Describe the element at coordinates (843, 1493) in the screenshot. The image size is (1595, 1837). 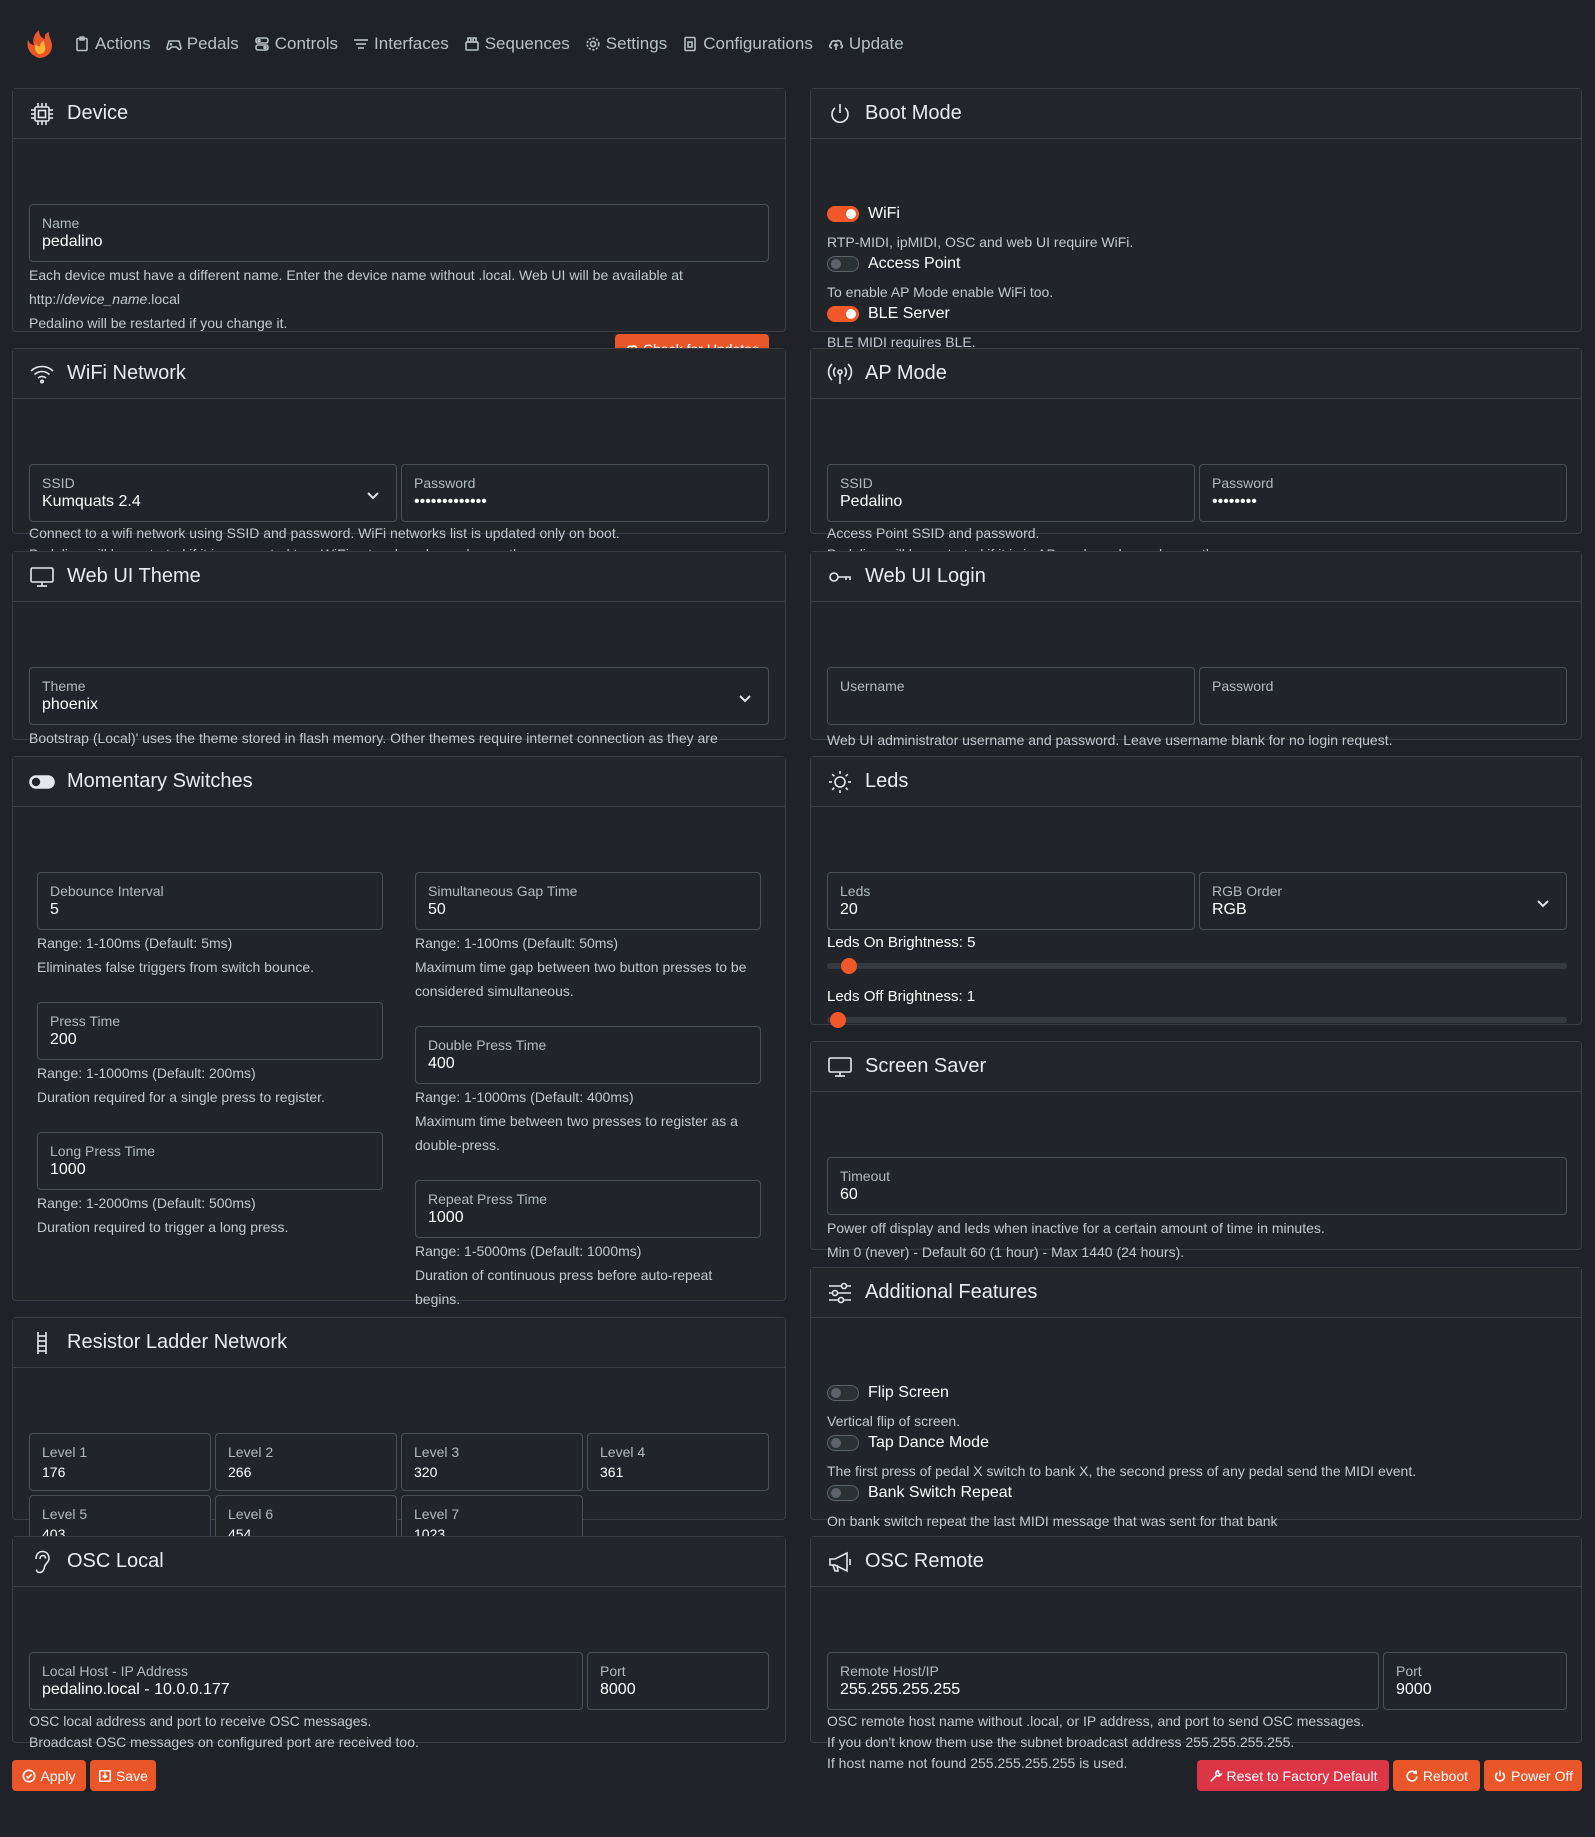
I see `bank-switch-repeat-toggle-track` at that location.